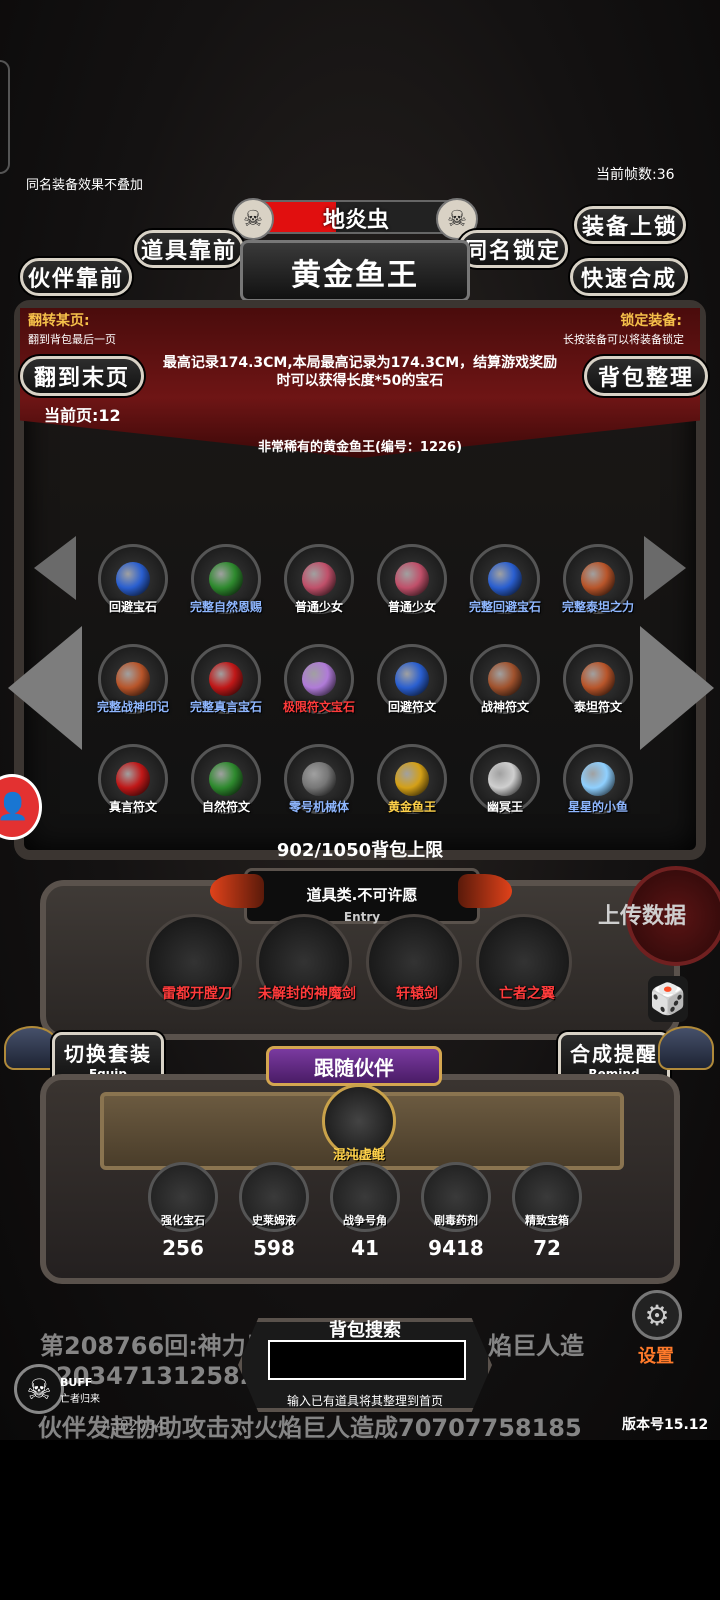 The image size is (720, 1600). What do you see at coordinates (504, 707) in the screenshot?
I see `item-label: 战神符文` at bounding box center [504, 707].